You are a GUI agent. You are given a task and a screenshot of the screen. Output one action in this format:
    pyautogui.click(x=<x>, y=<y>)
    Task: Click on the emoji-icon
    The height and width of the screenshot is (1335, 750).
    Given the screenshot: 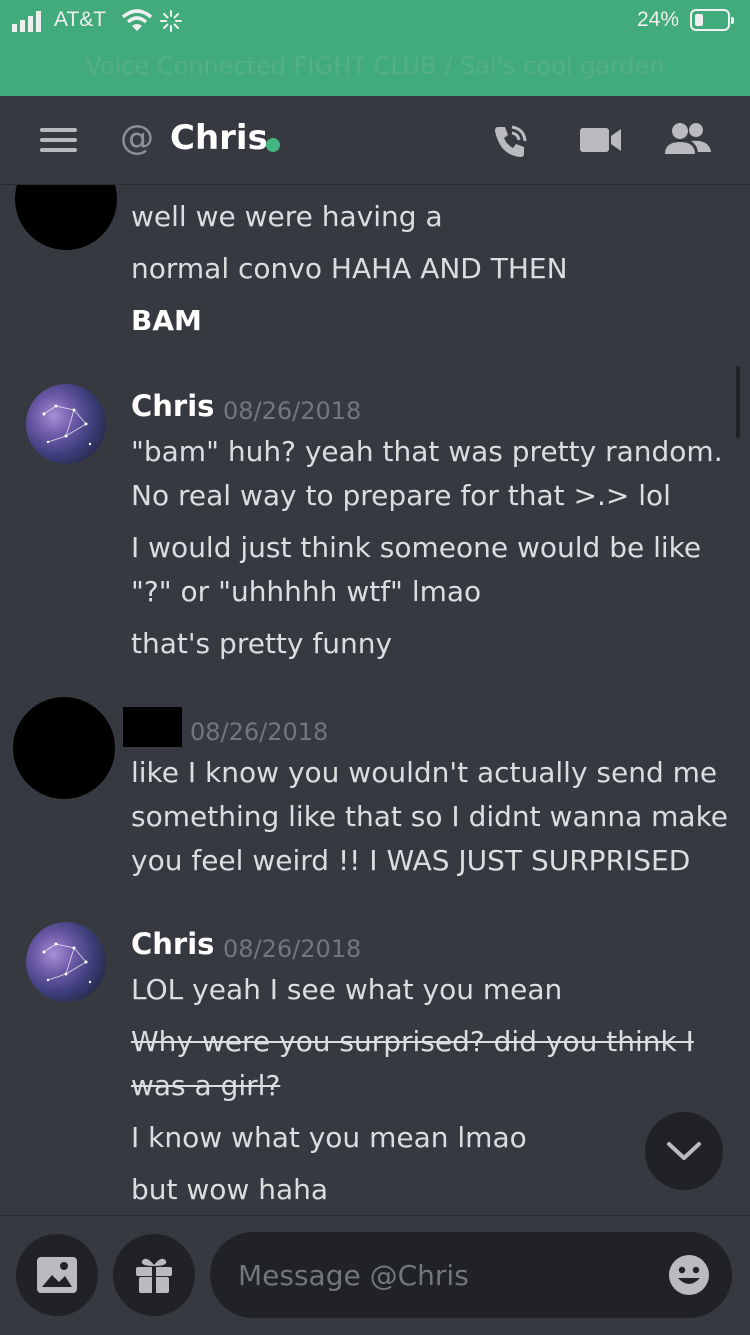 What is the action you would take?
    pyautogui.click(x=689, y=1275)
    